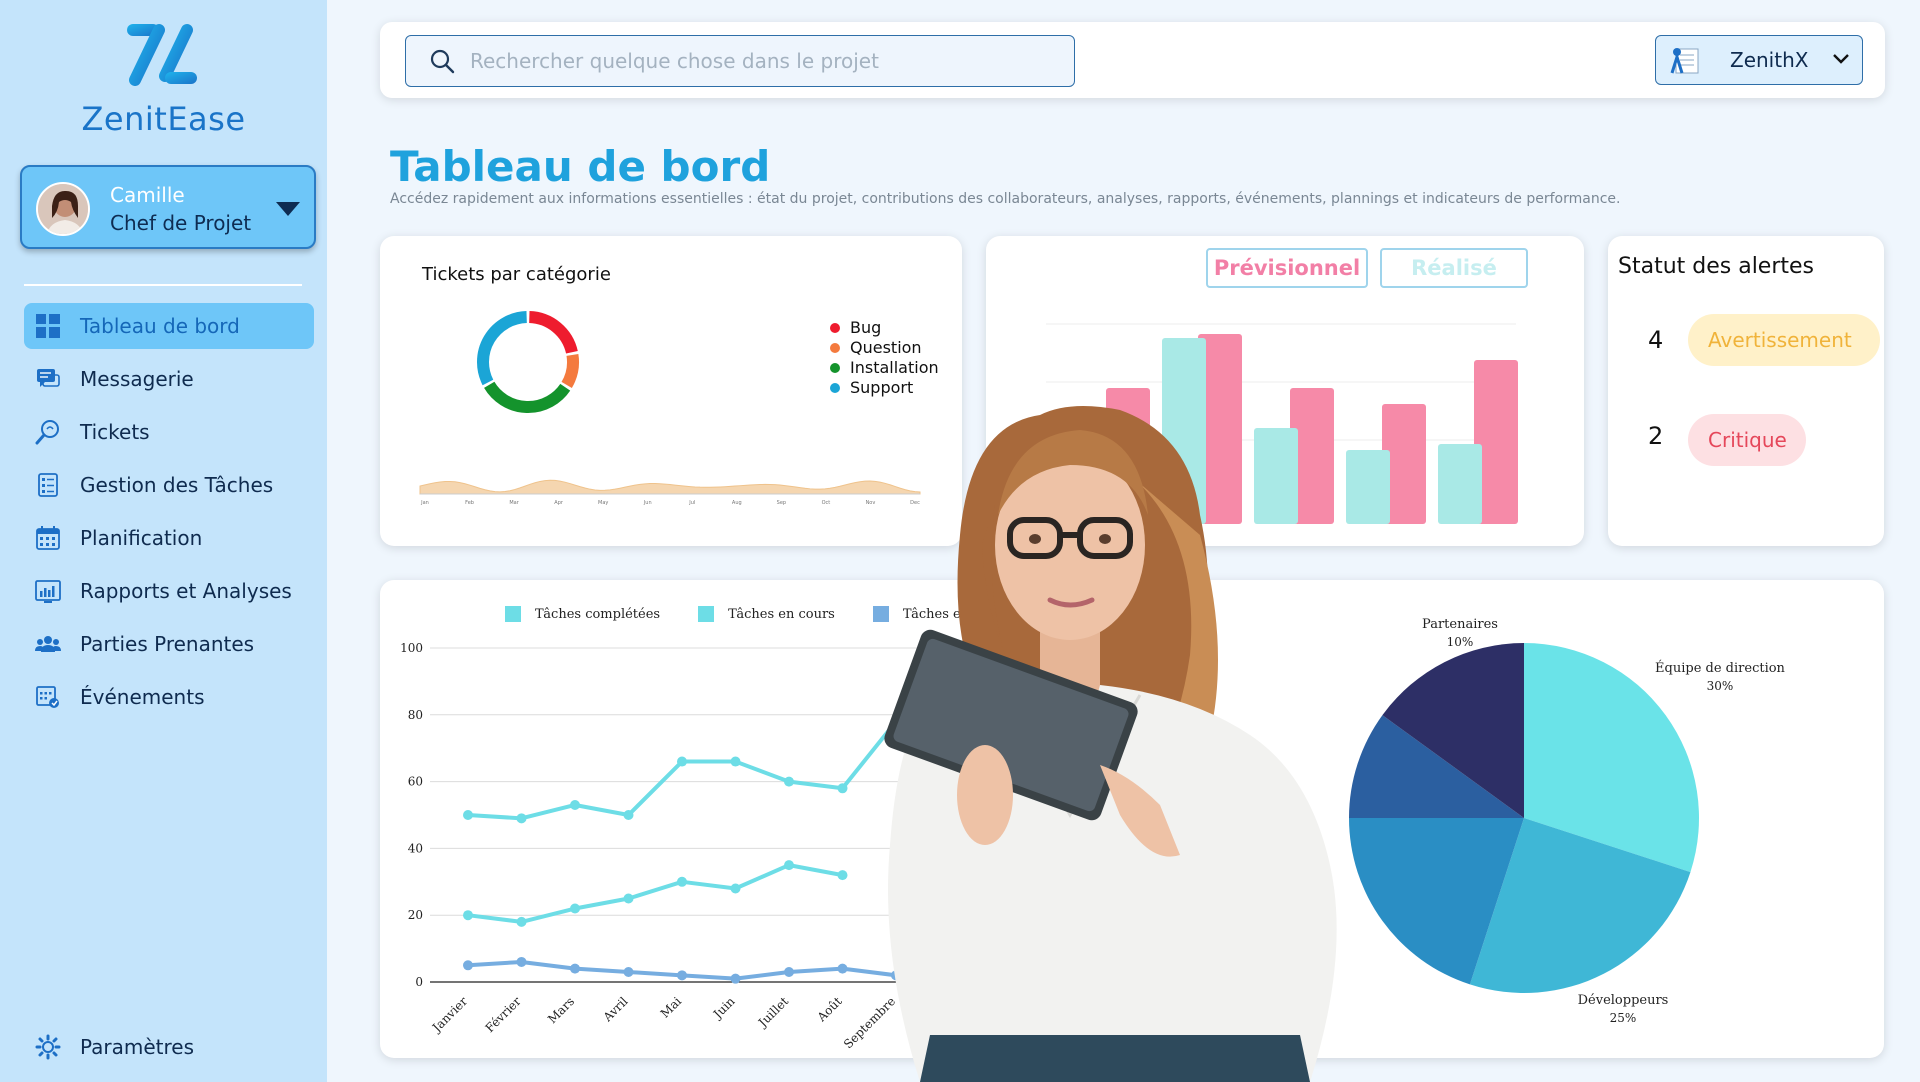  Describe the element at coordinates (647, 503) in the screenshot. I see `sparkline-tick-label: Jun` at that location.